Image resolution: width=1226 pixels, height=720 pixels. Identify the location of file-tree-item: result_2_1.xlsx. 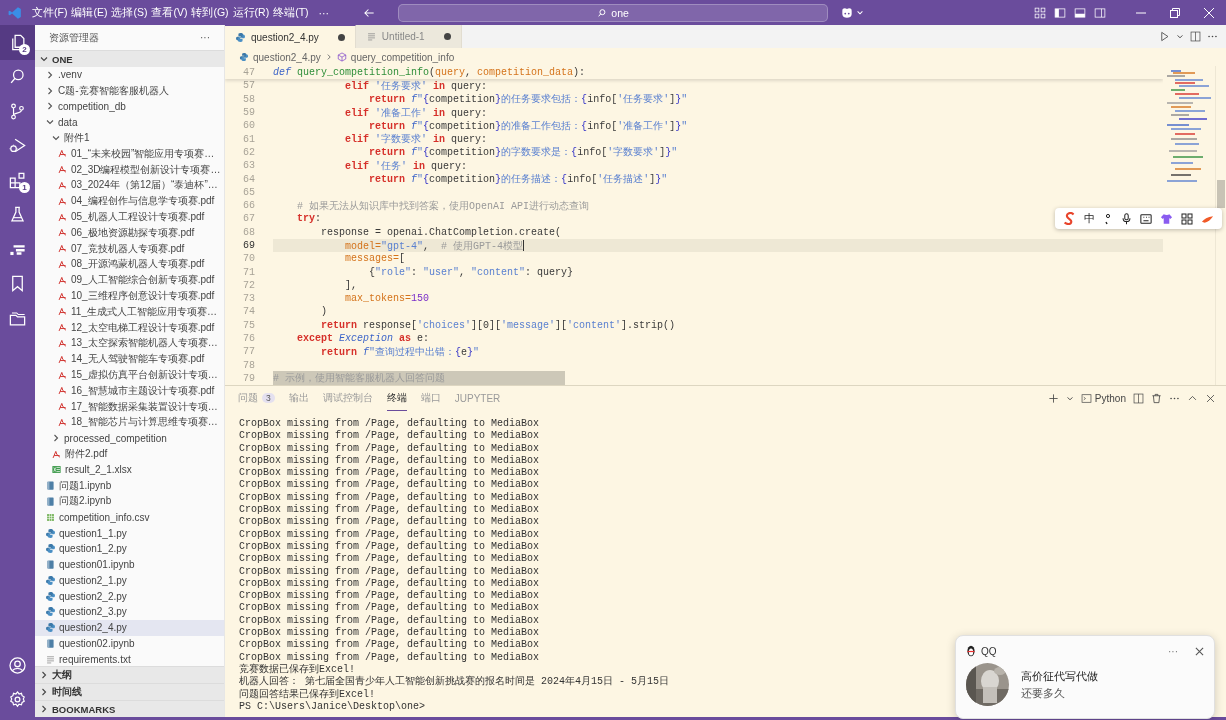
(129, 469).